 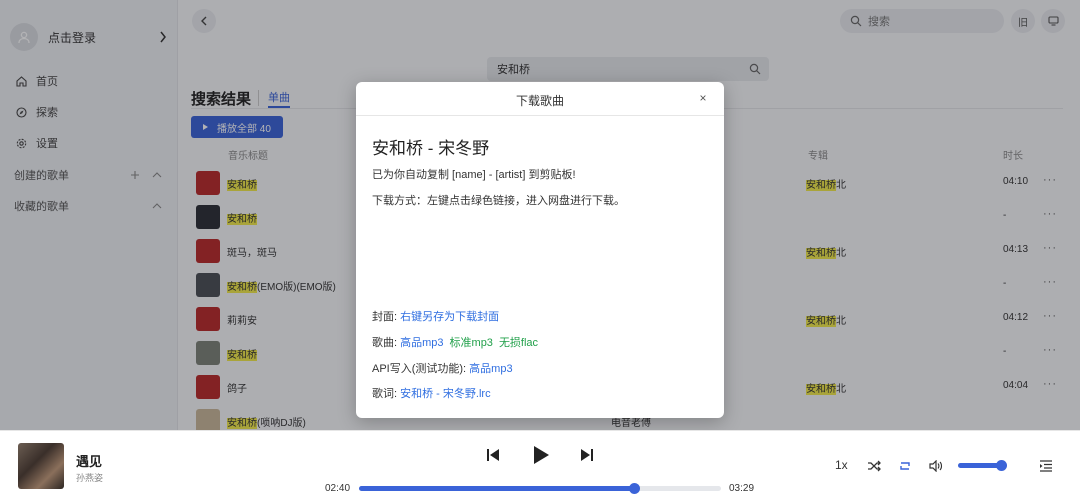 What do you see at coordinates (445, 394) in the screenshot?
I see `lyrics-download-link: 安和桥 - 宋冬野.lrc` at bounding box center [445, 394].